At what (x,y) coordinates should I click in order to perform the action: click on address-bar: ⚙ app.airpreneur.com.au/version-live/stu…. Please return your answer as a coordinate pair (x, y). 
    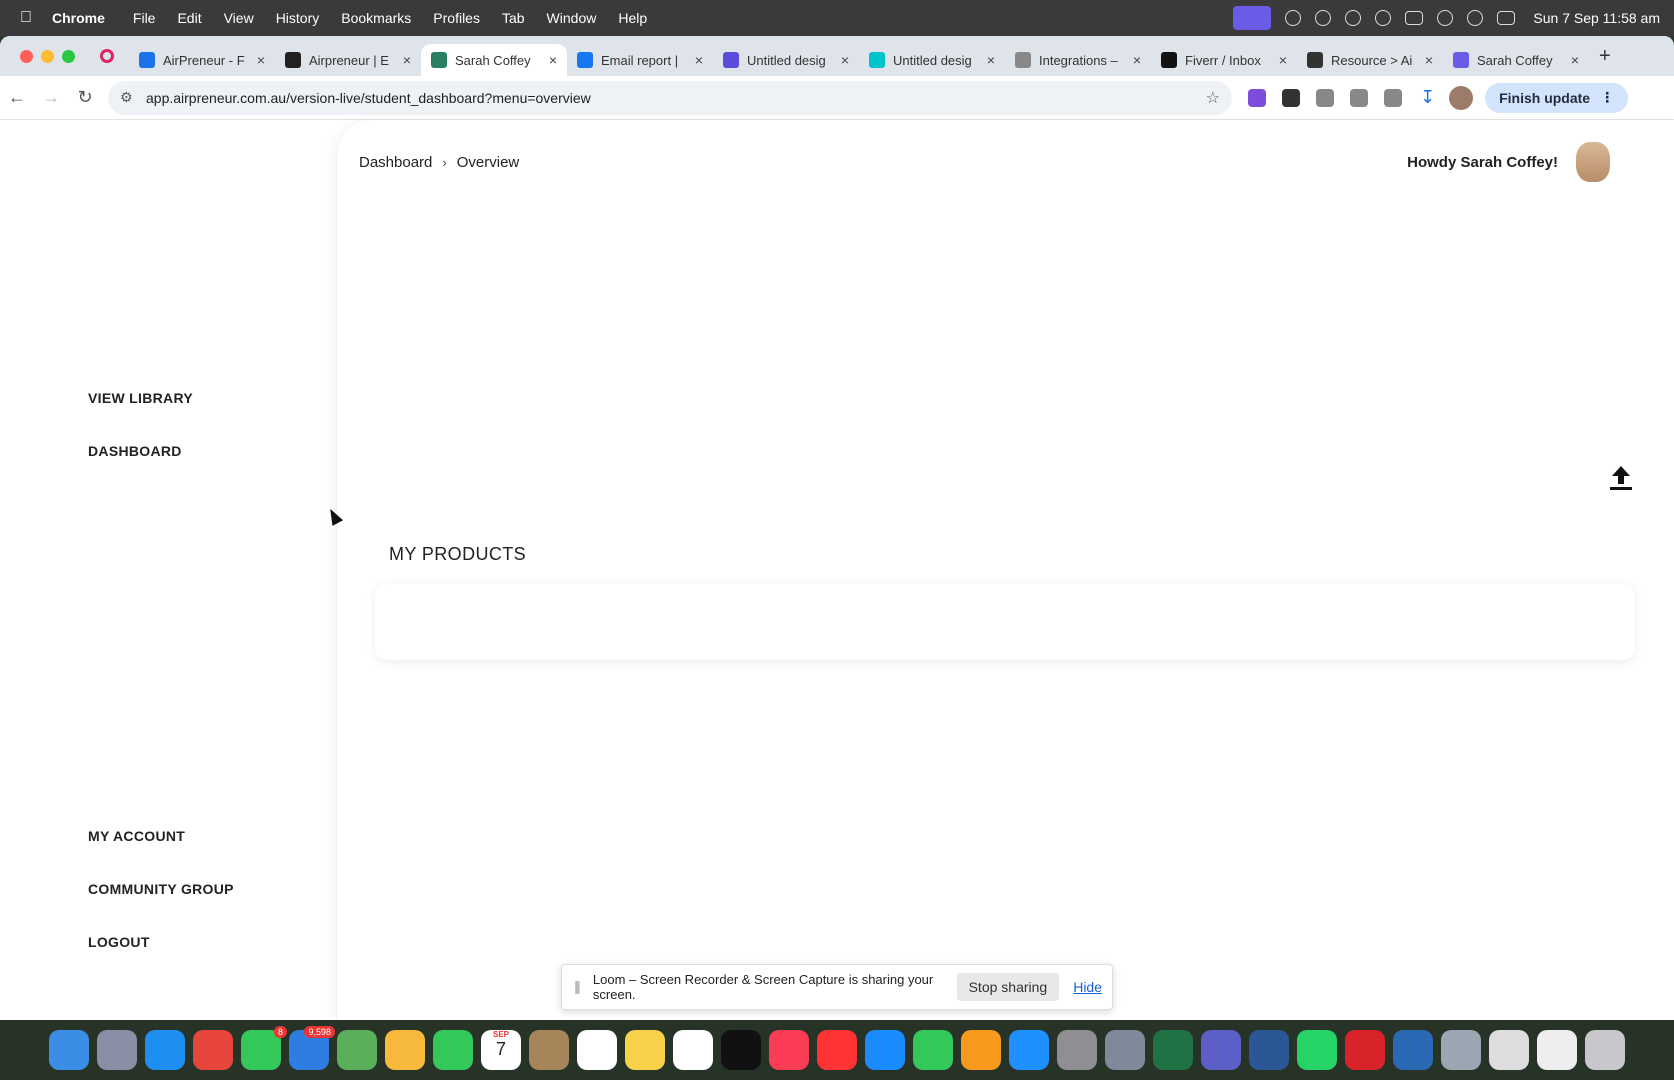
    Looking at the image, I should click on (670, 97).